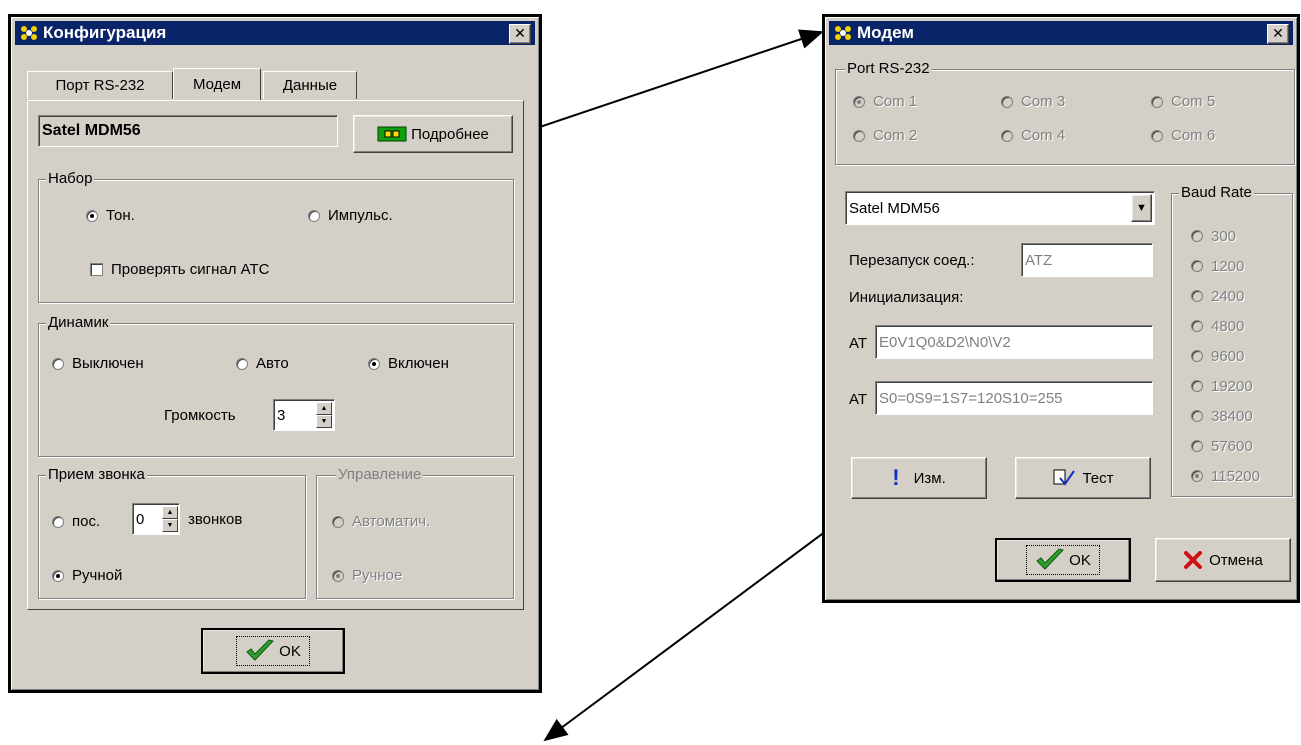  What do you see at coordinates (105, 32) in the screenshot?
I see `config-title: Конфигурация` at bounding box center [105, 32].